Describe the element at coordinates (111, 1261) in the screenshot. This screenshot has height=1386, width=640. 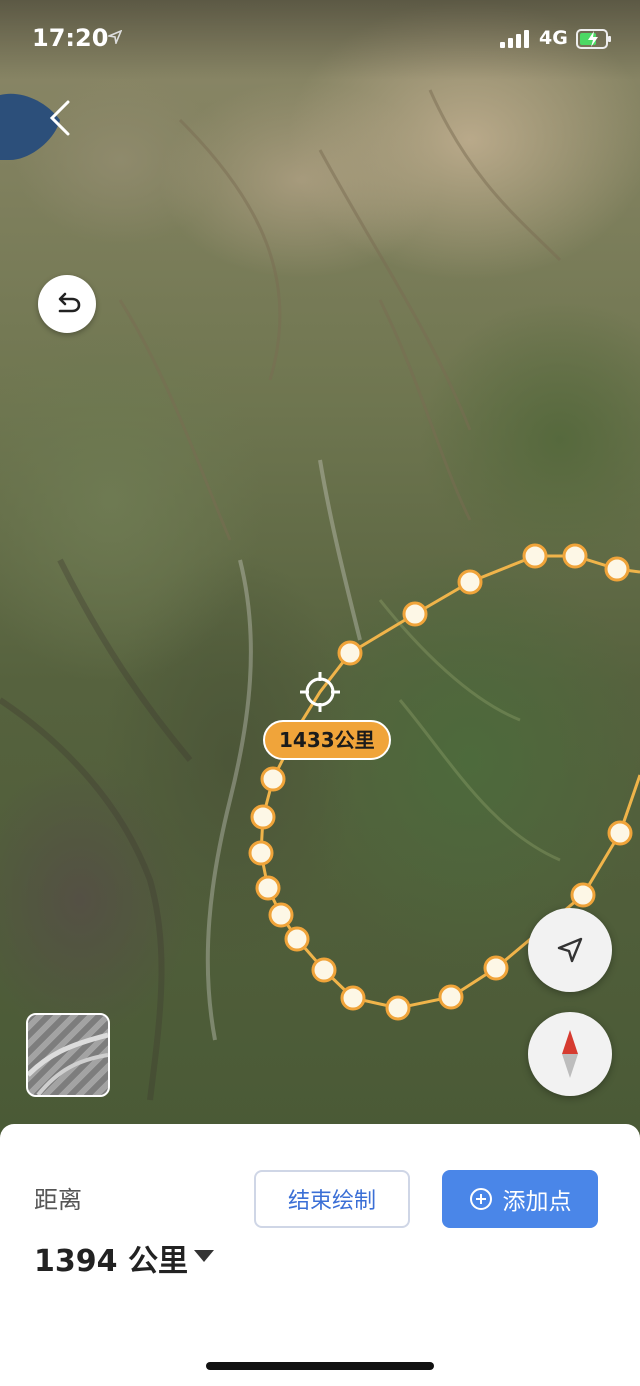
I see `distance-value: 1394 公里` at that location.